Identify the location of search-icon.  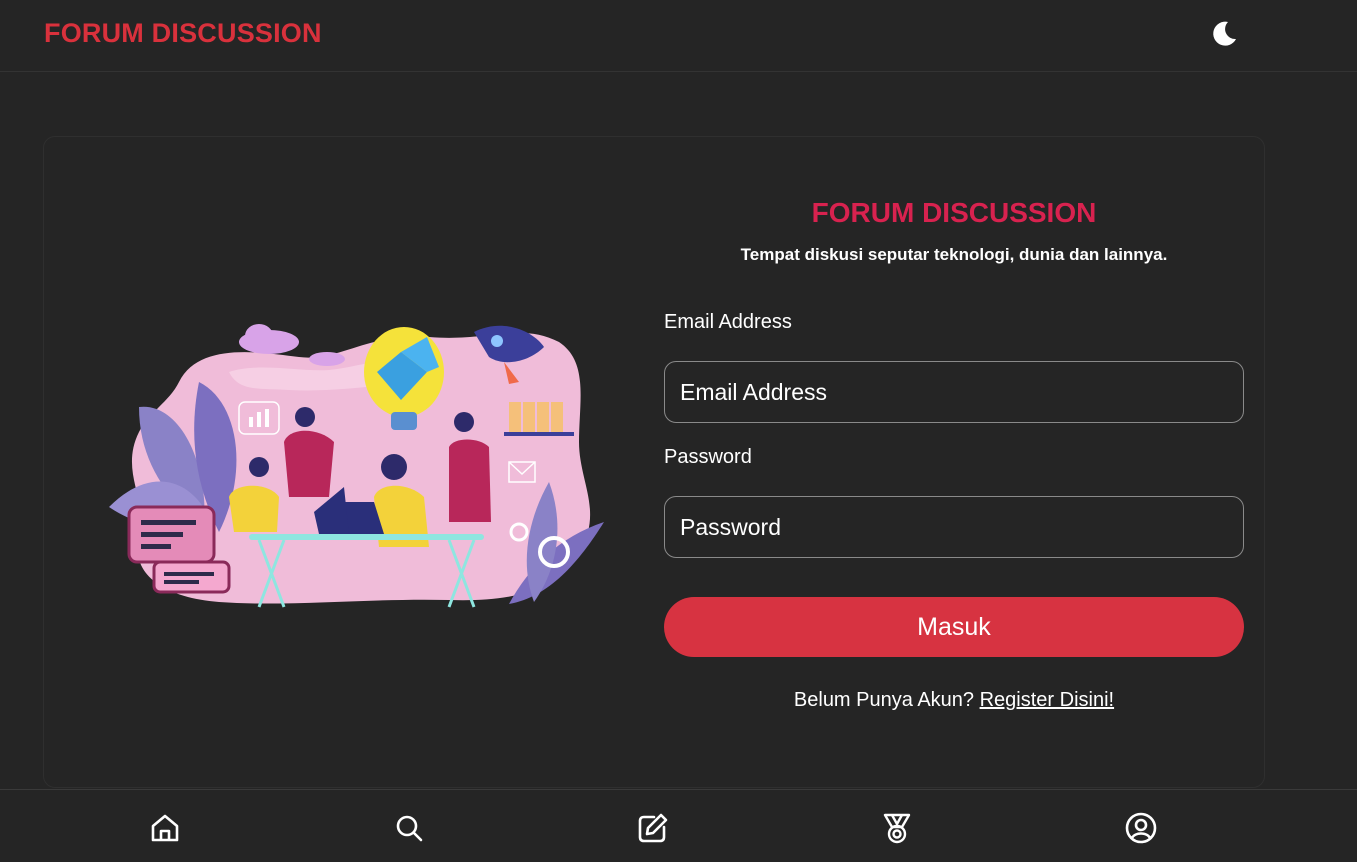
(409, 828).